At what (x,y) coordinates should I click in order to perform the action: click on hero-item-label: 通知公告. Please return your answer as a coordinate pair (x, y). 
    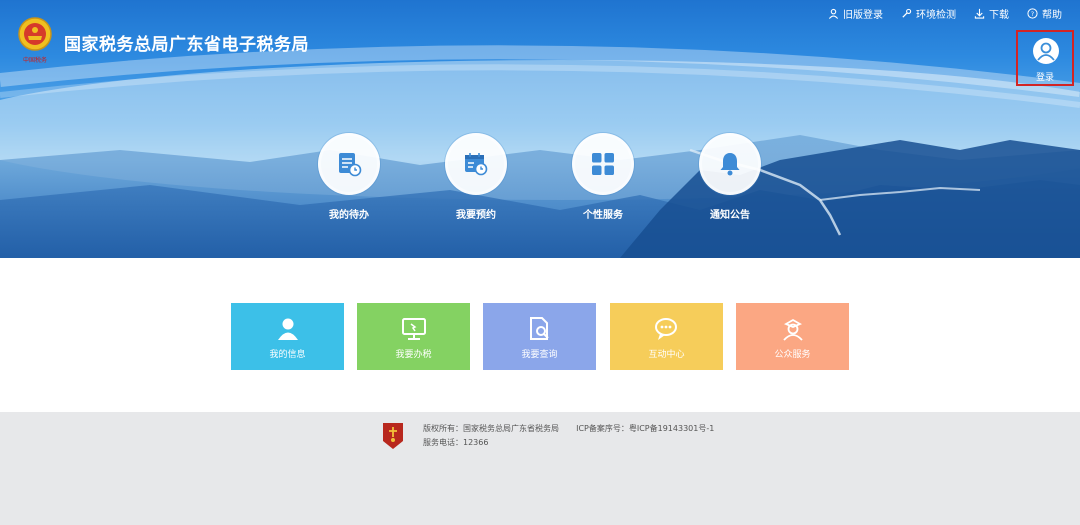
    Looking at the image, I should click on (730, 215).